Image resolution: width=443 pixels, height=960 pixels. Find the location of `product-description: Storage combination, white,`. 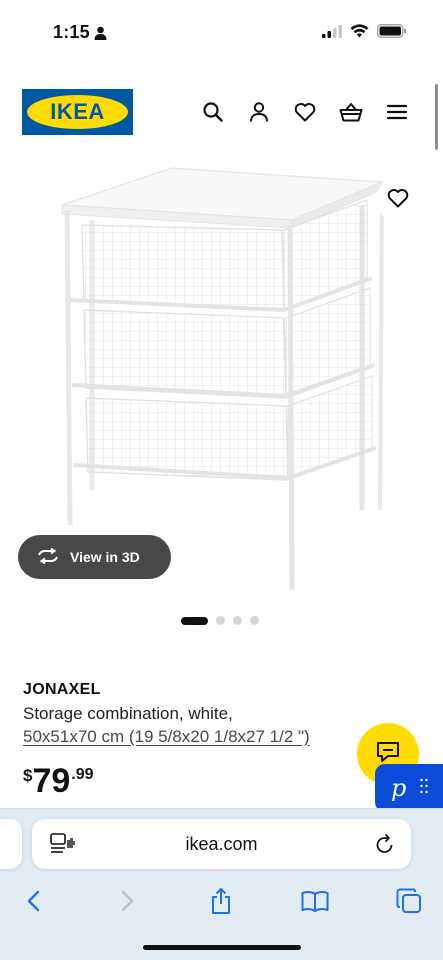

product-description: Storage combination, white, is located at coordinates (128, 713).